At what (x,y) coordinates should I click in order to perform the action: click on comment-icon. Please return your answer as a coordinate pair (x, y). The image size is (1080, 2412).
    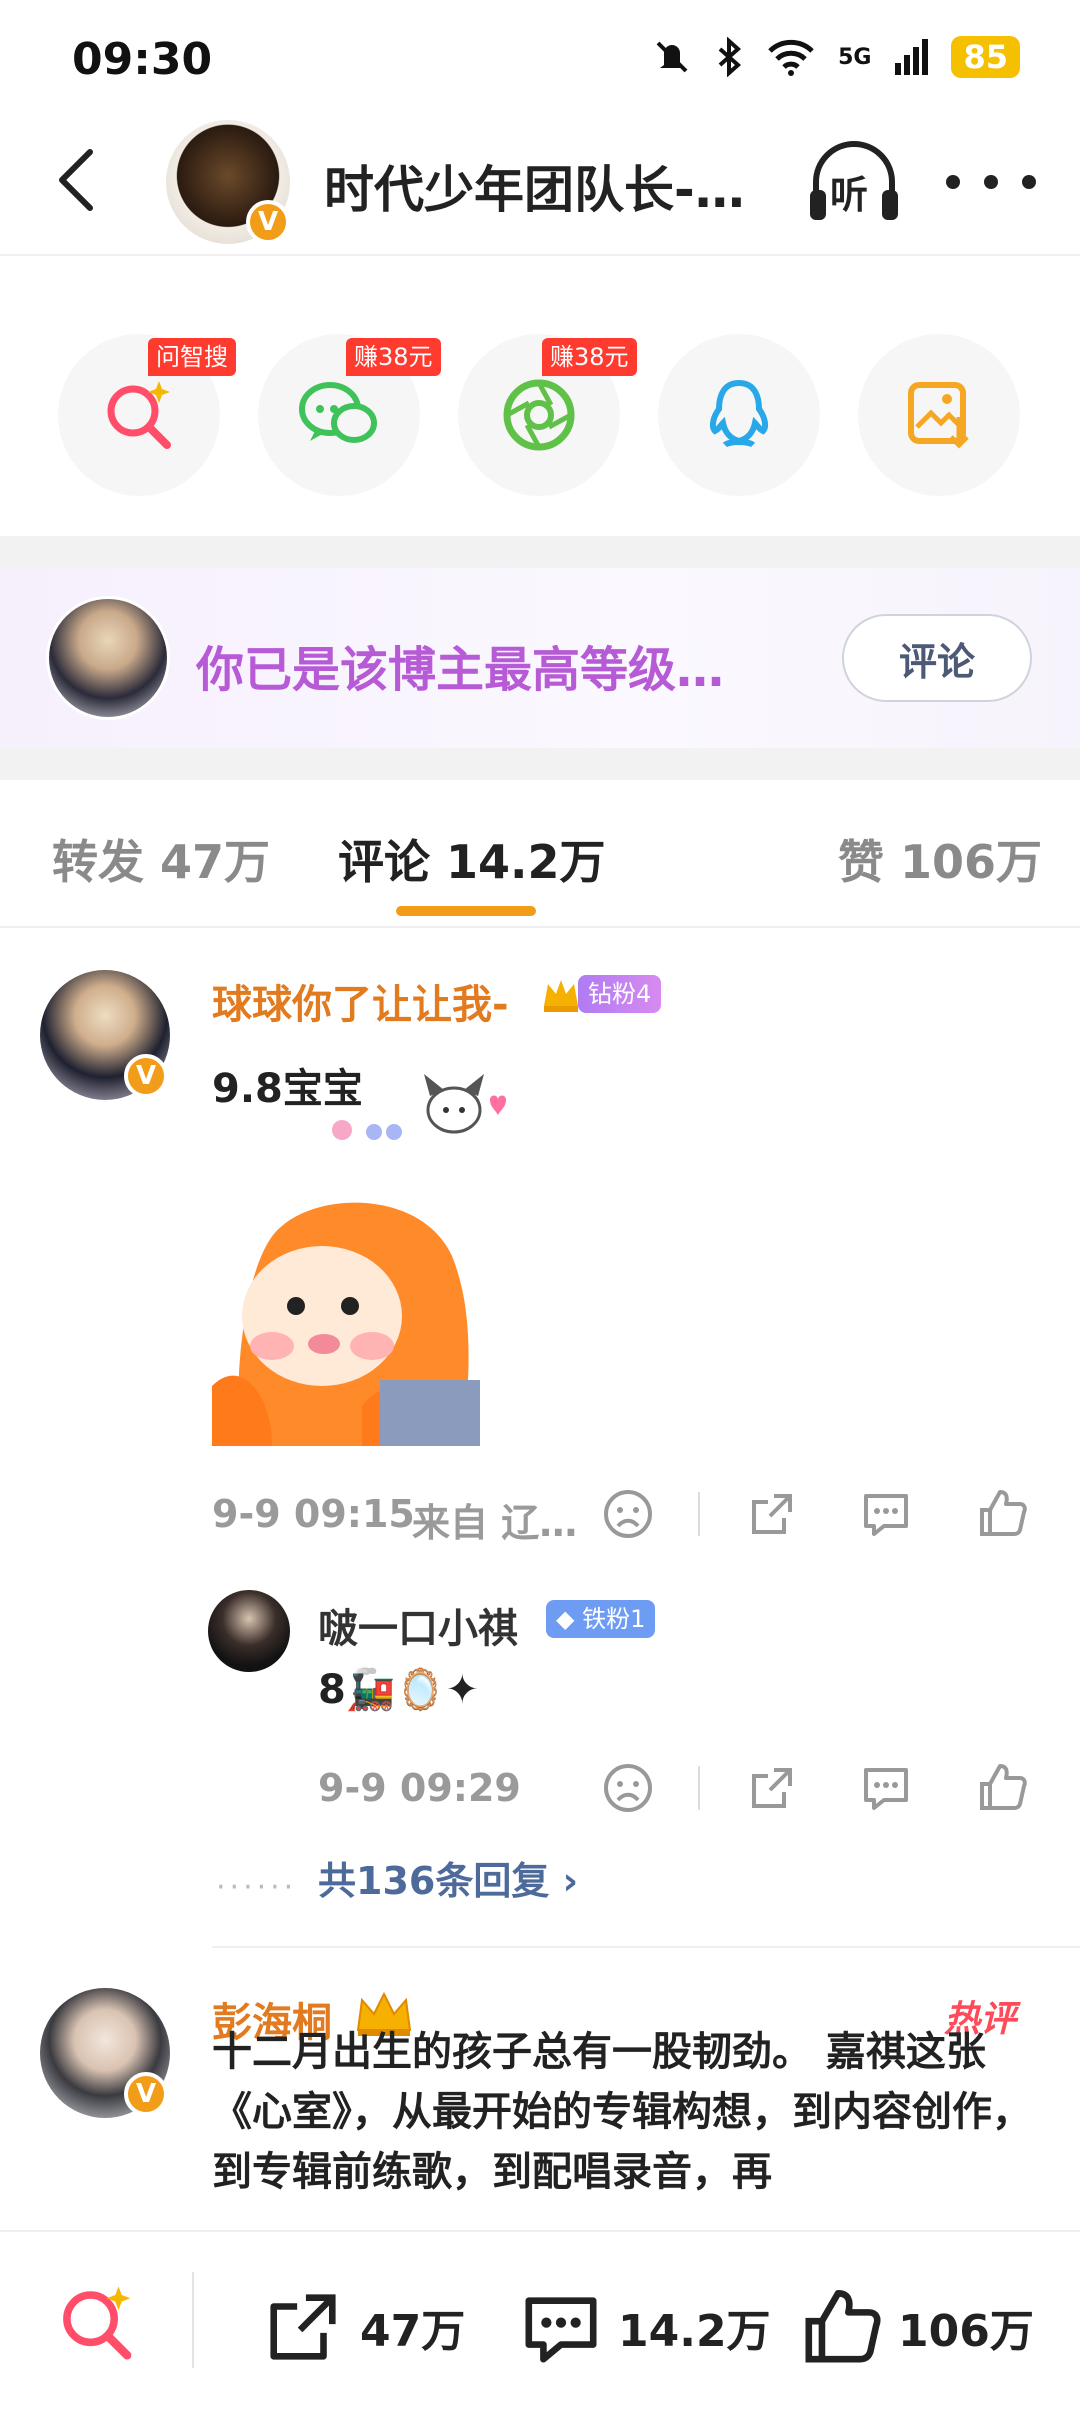
    Looking at the image, I should click on (561, 2330).